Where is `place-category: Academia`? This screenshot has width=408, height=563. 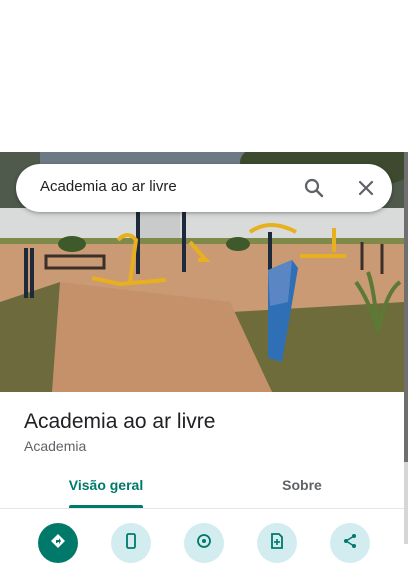 place-category: Academia is located at coordinates (55, 446).